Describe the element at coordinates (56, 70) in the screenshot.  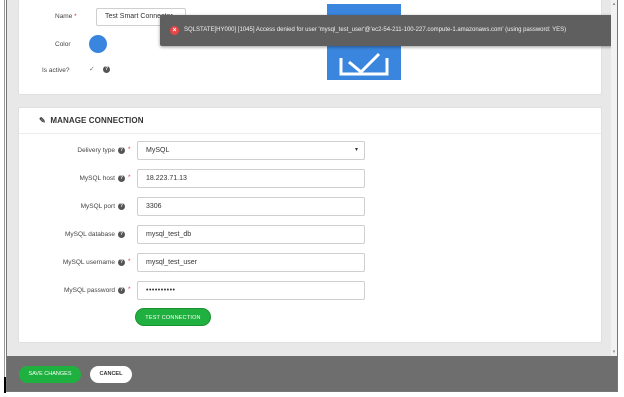
I see `is-active-label: Is active?` at that location.